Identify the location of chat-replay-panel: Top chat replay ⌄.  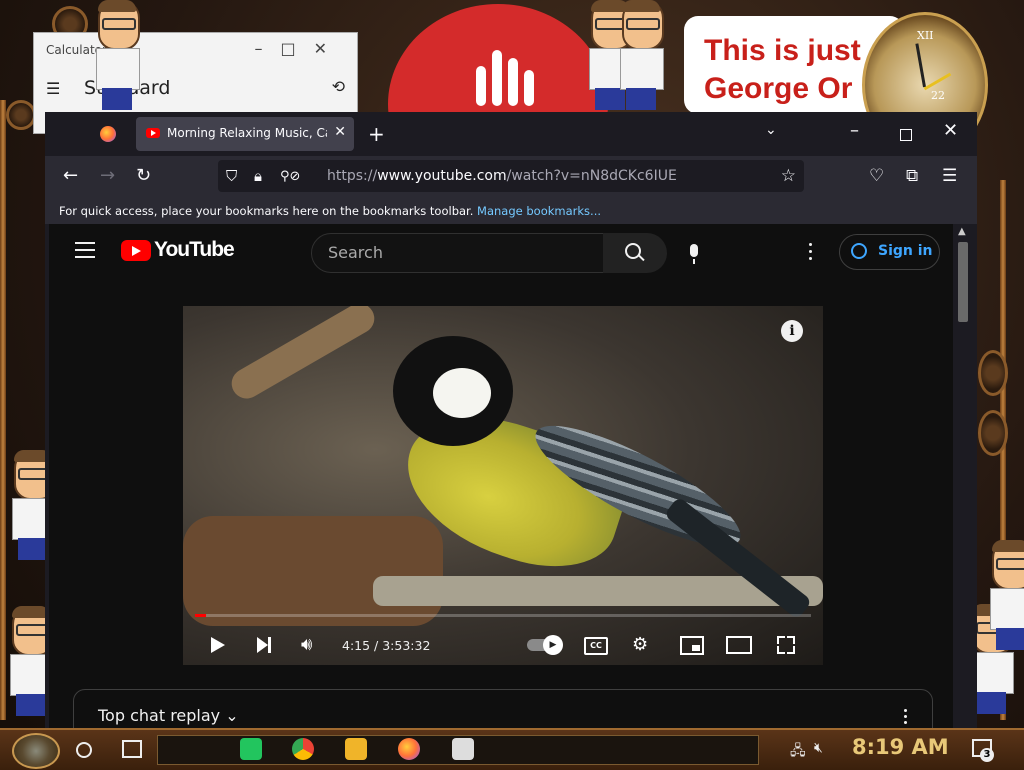
(503, 708).